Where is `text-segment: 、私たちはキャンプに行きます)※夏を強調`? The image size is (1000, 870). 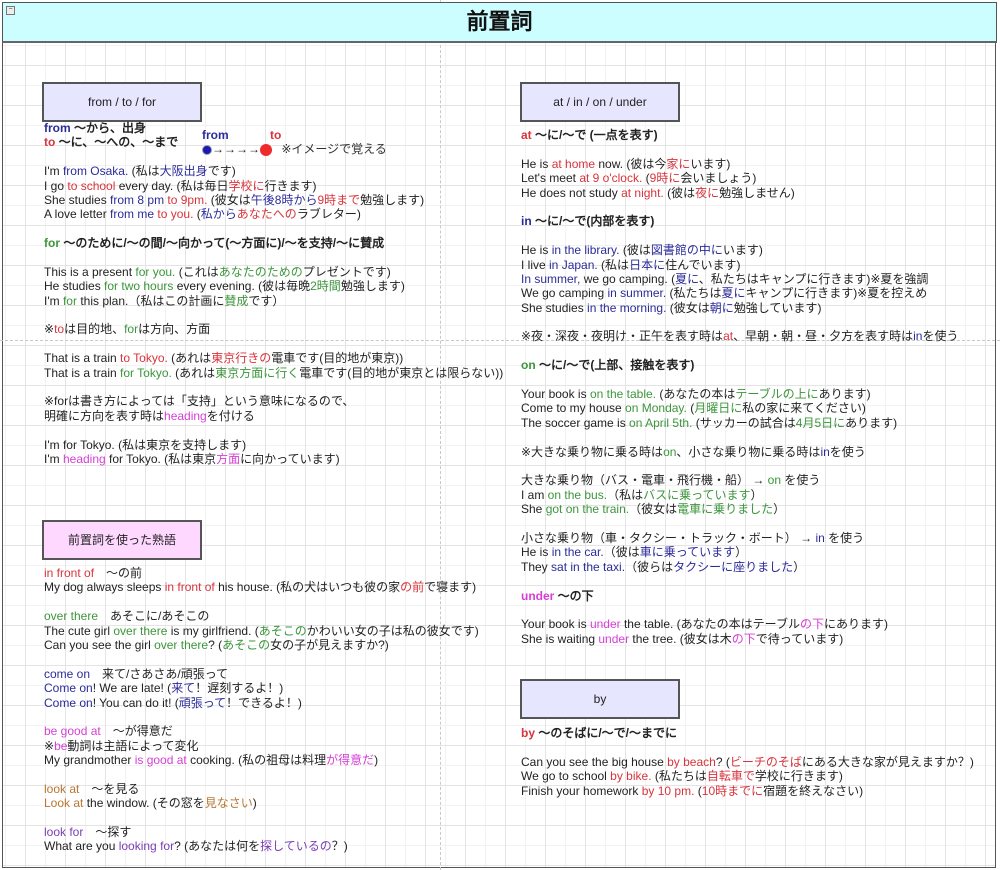 text-segment: 、私たちはキャンプに行きます)※夏を強調 is located at coordinates (813, 278).